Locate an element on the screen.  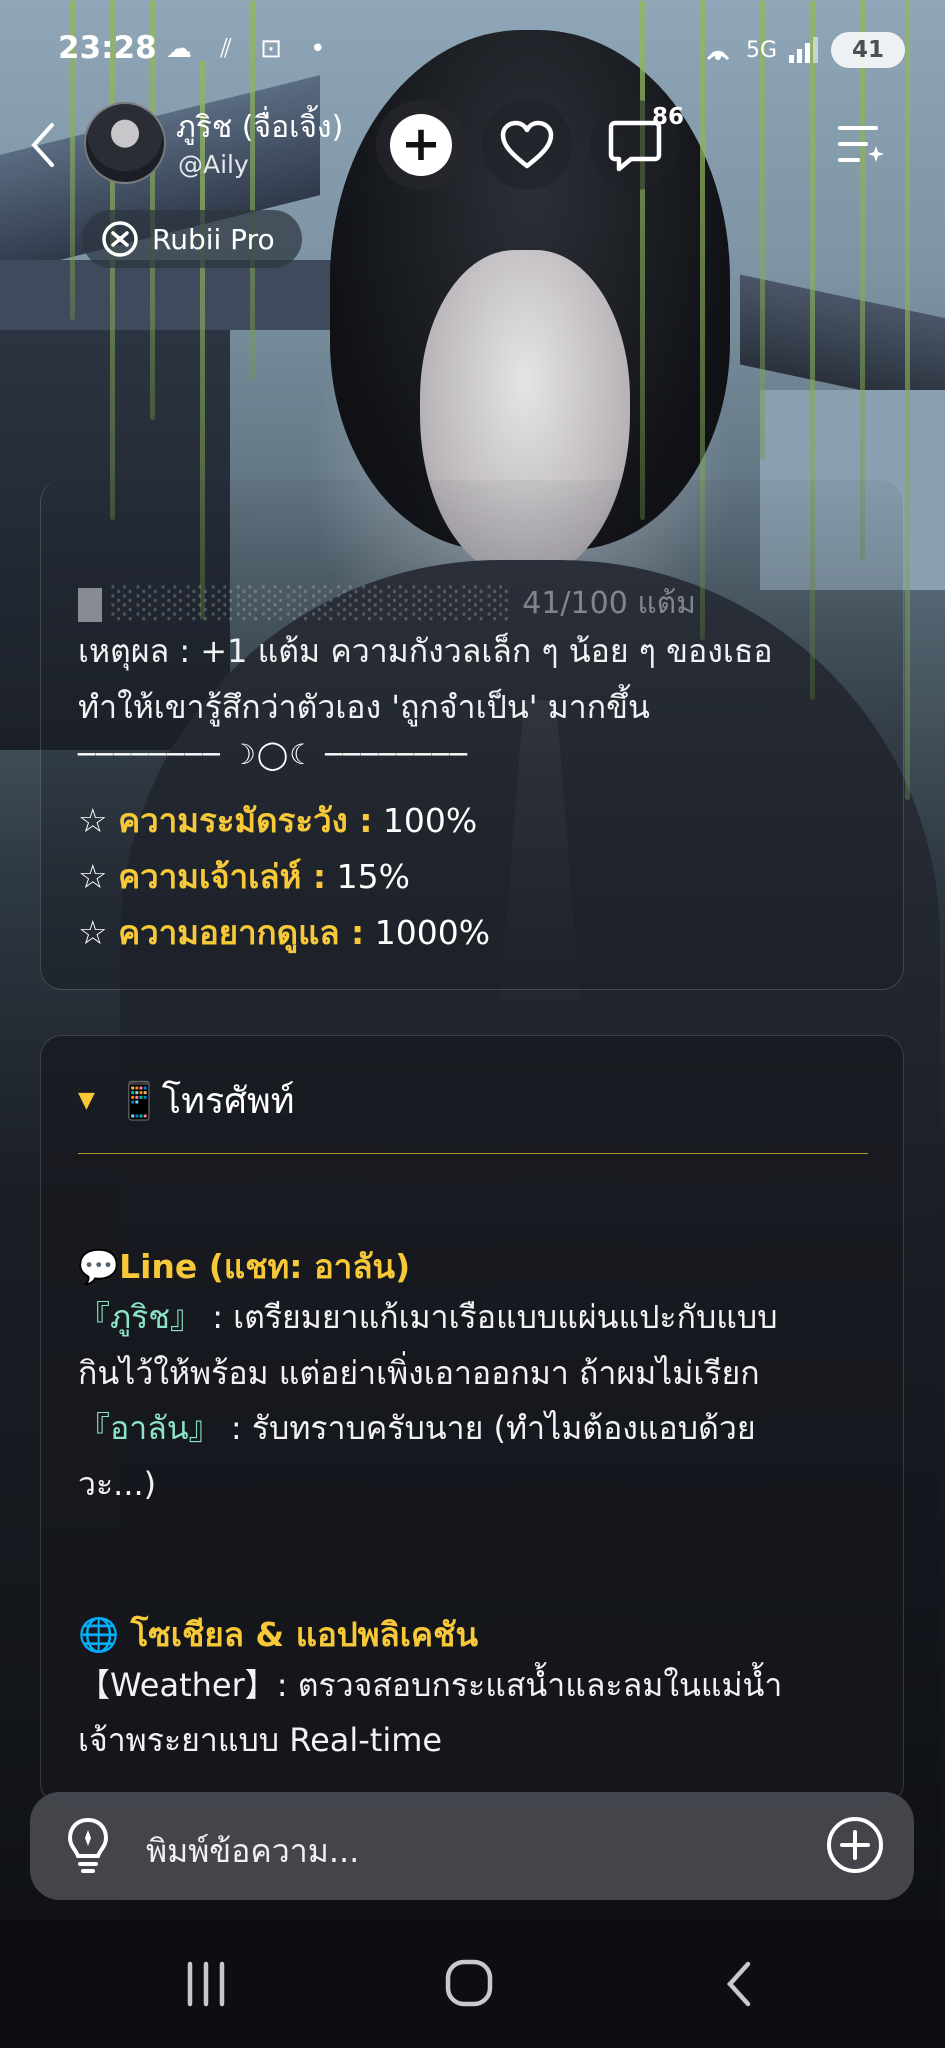
menu-button is located at coordinates (860, 146).